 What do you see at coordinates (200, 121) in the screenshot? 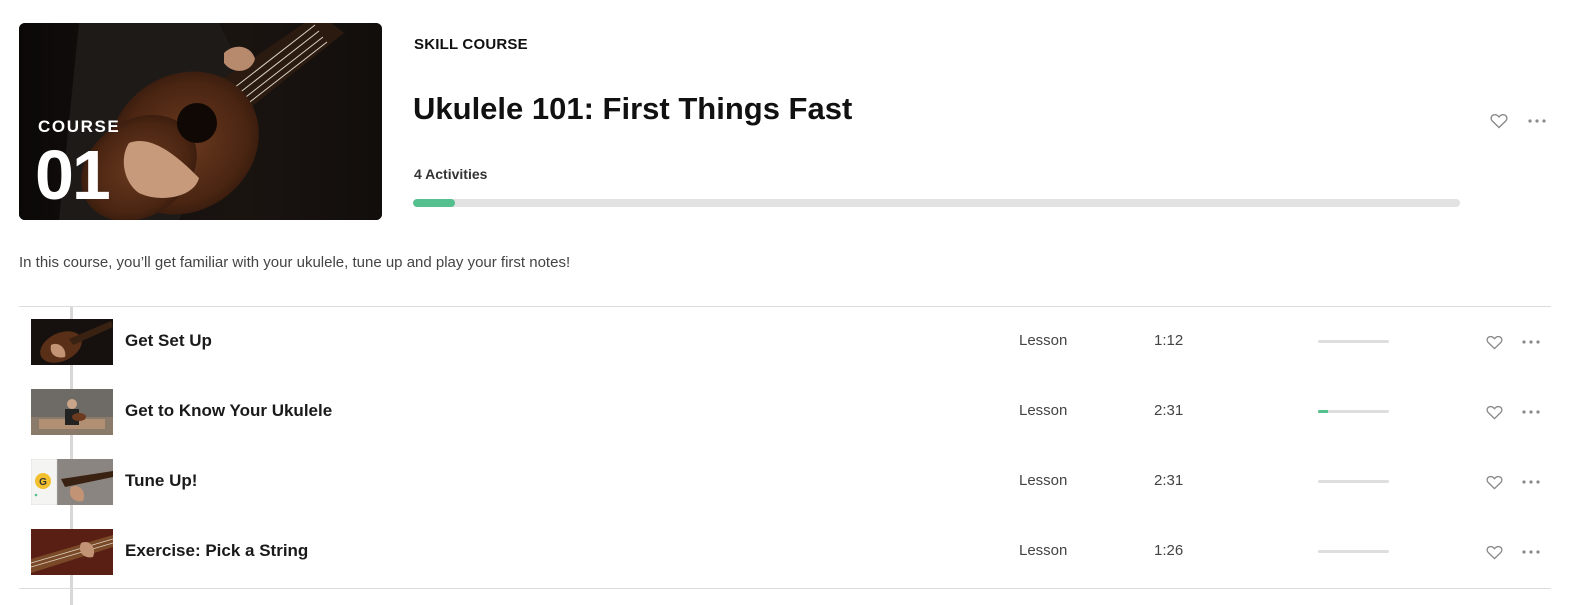
I see `course-artwork: COURSE 01` at bounding box center [200, 121].